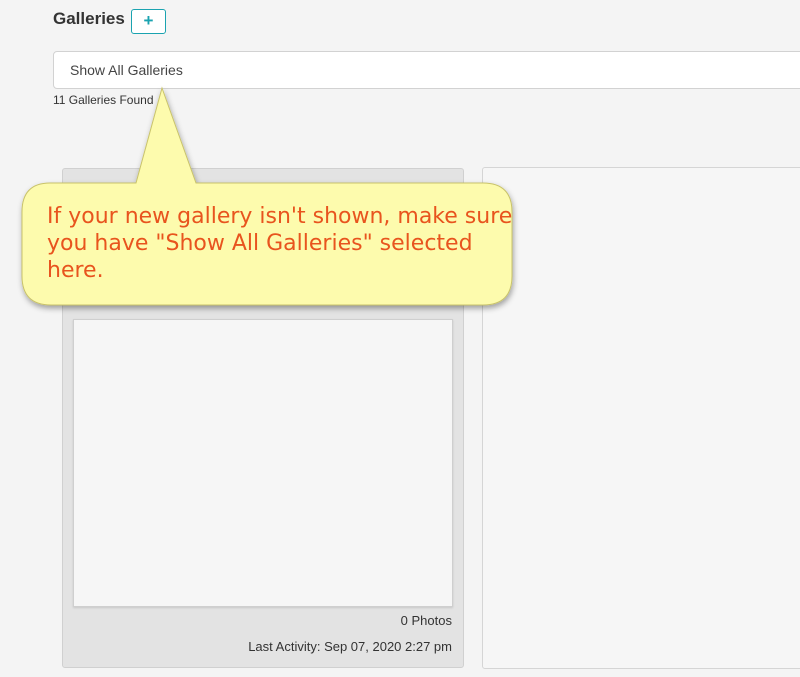  I want to click on galleries-count: 11 Galleries Found, so click(103, 100).